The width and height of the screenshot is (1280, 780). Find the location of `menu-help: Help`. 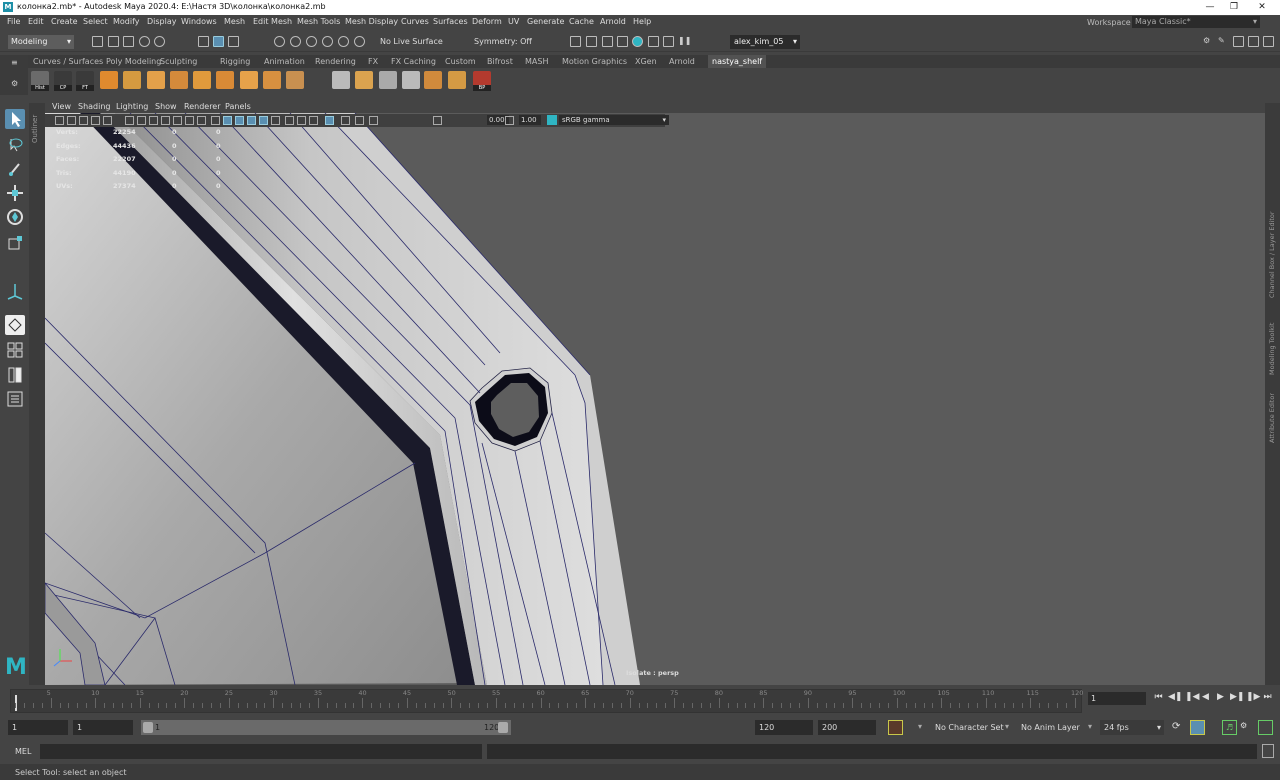

menu-help: Help is located at coordinates (642, 21).